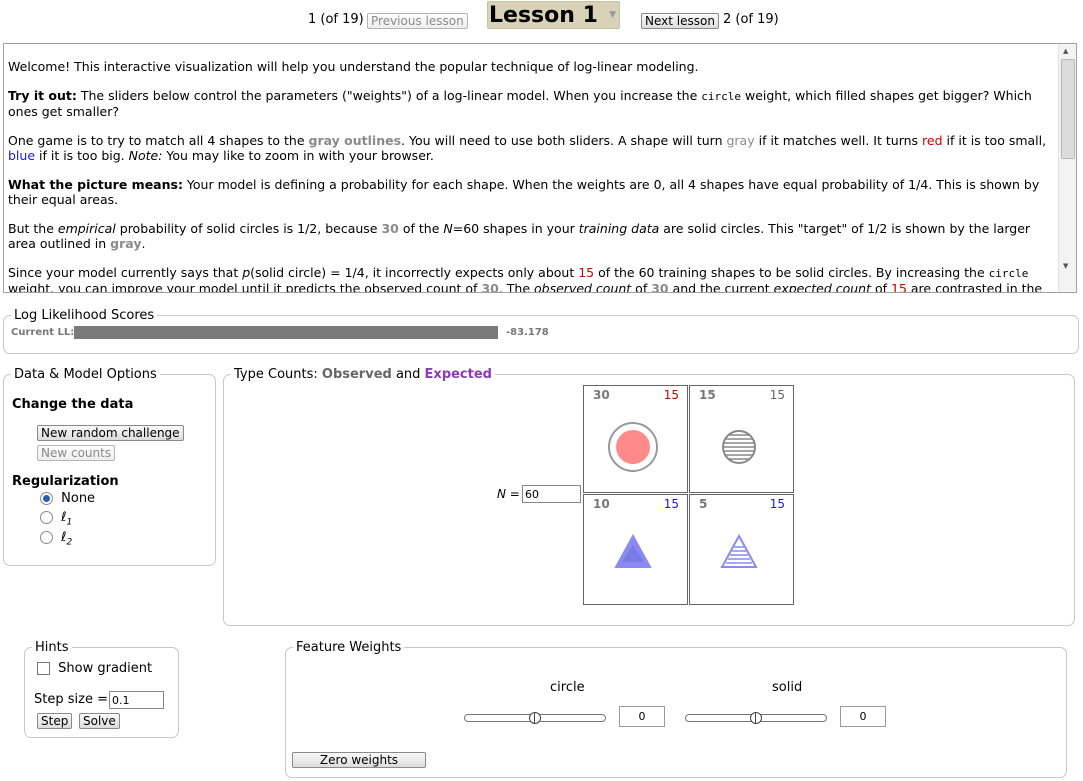  What do you see at coordinates (65, 481) in the screenshot?
I see `regularization-heading: Regularization` at bounding box center [65, 481].